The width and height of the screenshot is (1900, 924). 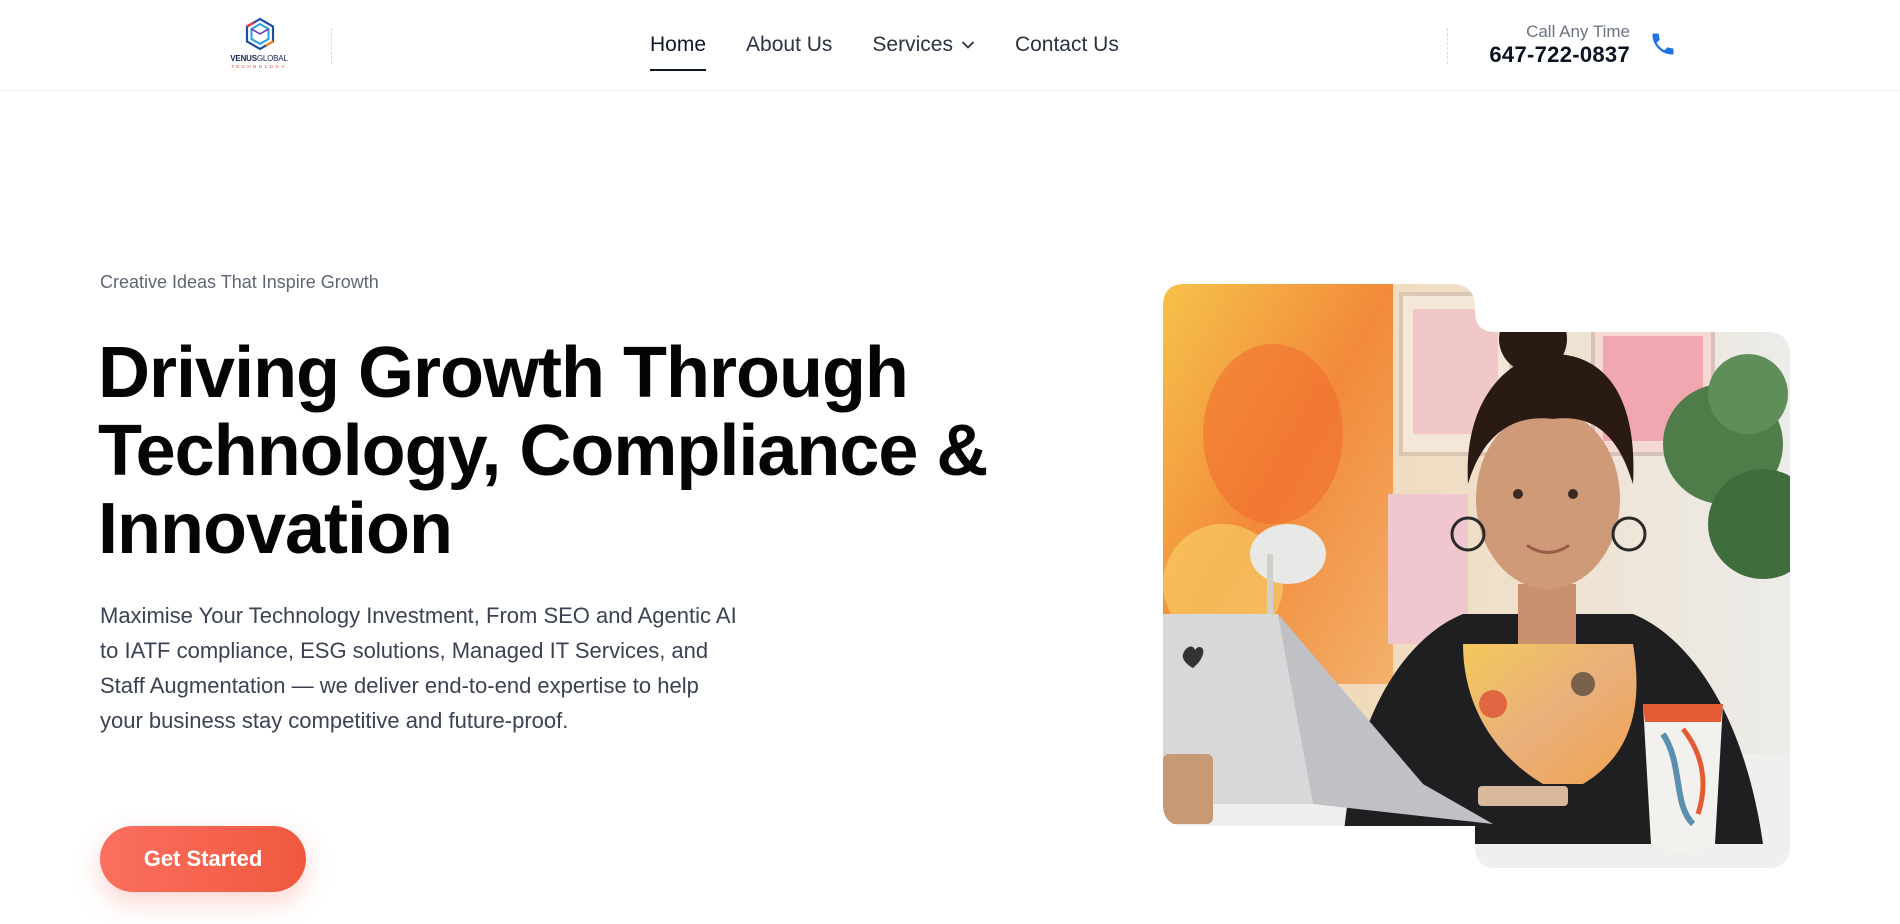 I want to click on nav-contact-label: Contact Us, so click(x=1066, y=44).